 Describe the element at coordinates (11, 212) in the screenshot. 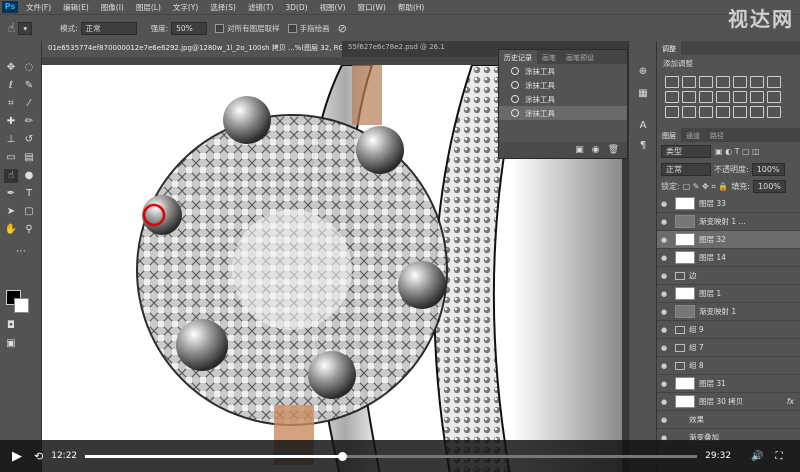

I see `path-select-icon: ➤` at that location.